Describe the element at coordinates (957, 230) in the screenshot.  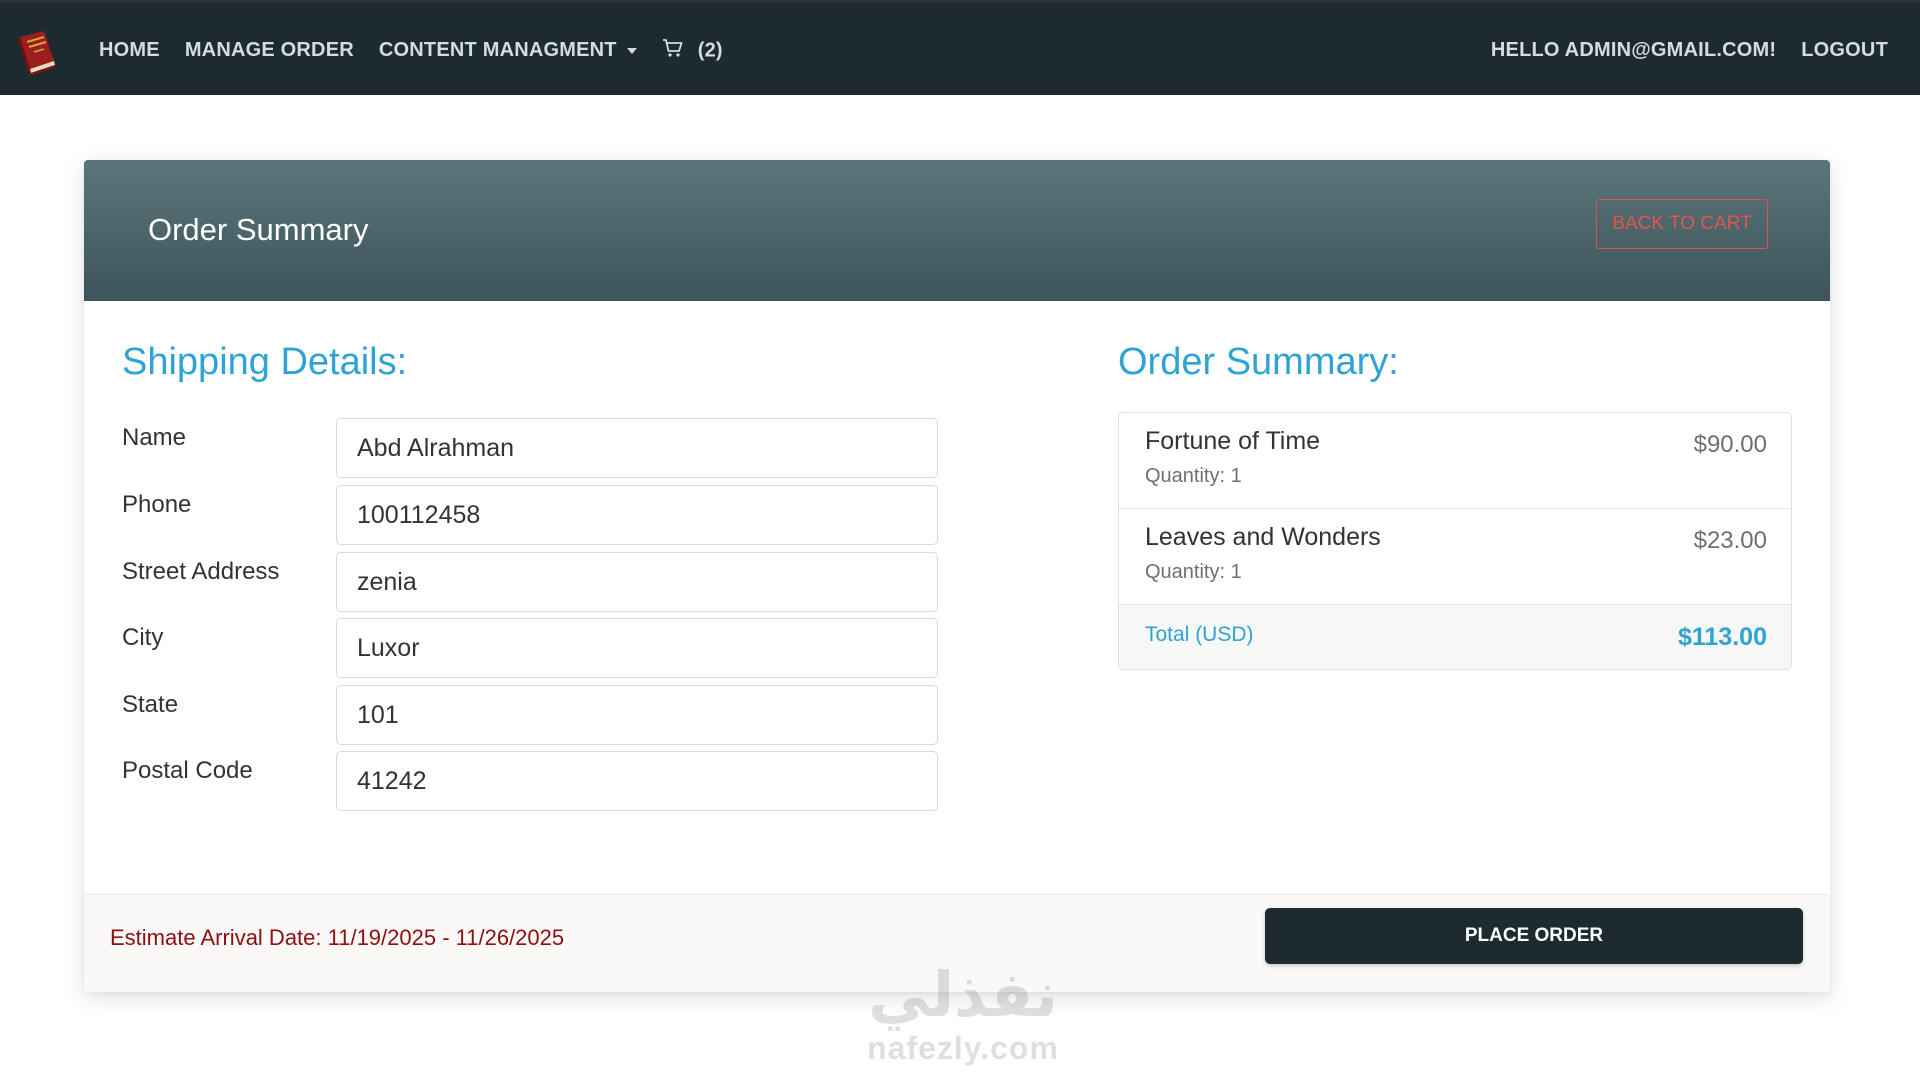
I see `card-header: Order Summary BACK TO CART` at that location.